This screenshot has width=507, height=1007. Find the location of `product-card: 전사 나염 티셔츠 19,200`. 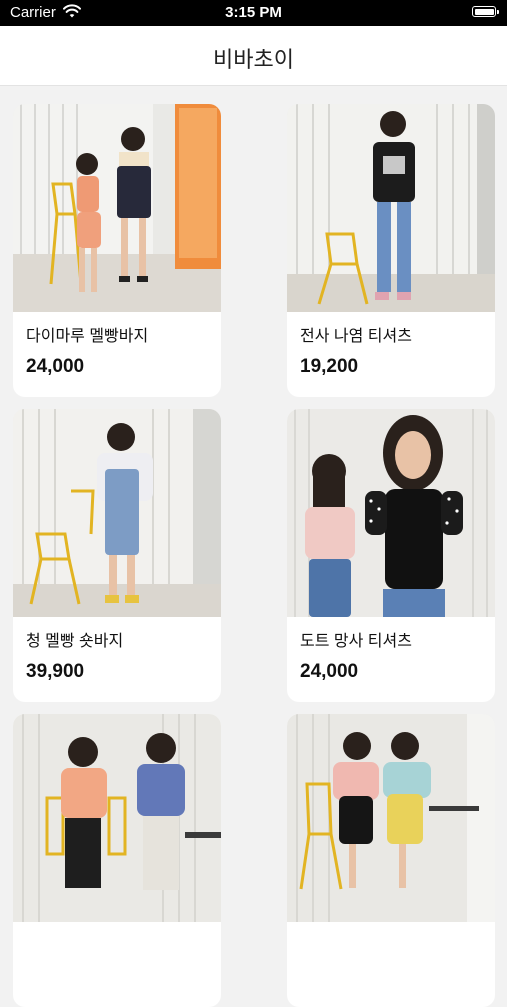

product-card: 전사 나염 티셔츠 19,200 is located at coordinates (391, 250).